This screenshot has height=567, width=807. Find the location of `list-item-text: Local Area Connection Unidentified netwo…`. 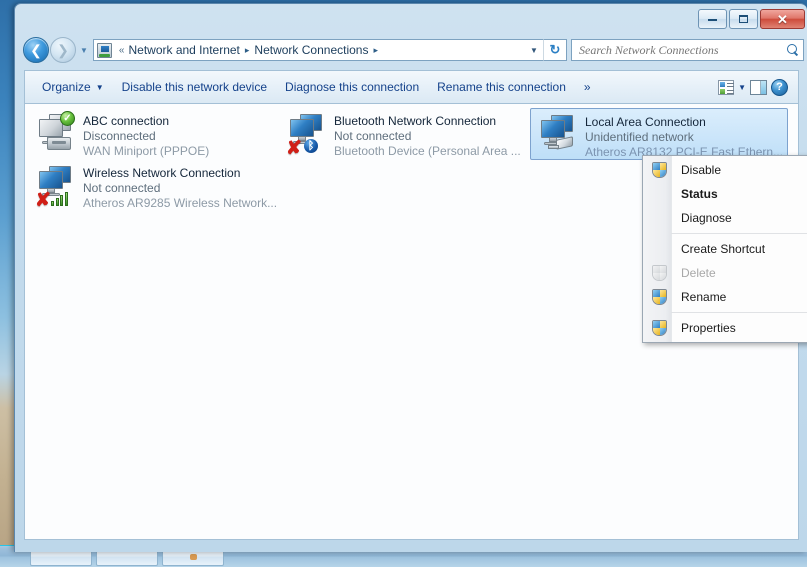

list-item-text: Local Area Connection Unidentified netwo… is located at coordinates (684, 136).